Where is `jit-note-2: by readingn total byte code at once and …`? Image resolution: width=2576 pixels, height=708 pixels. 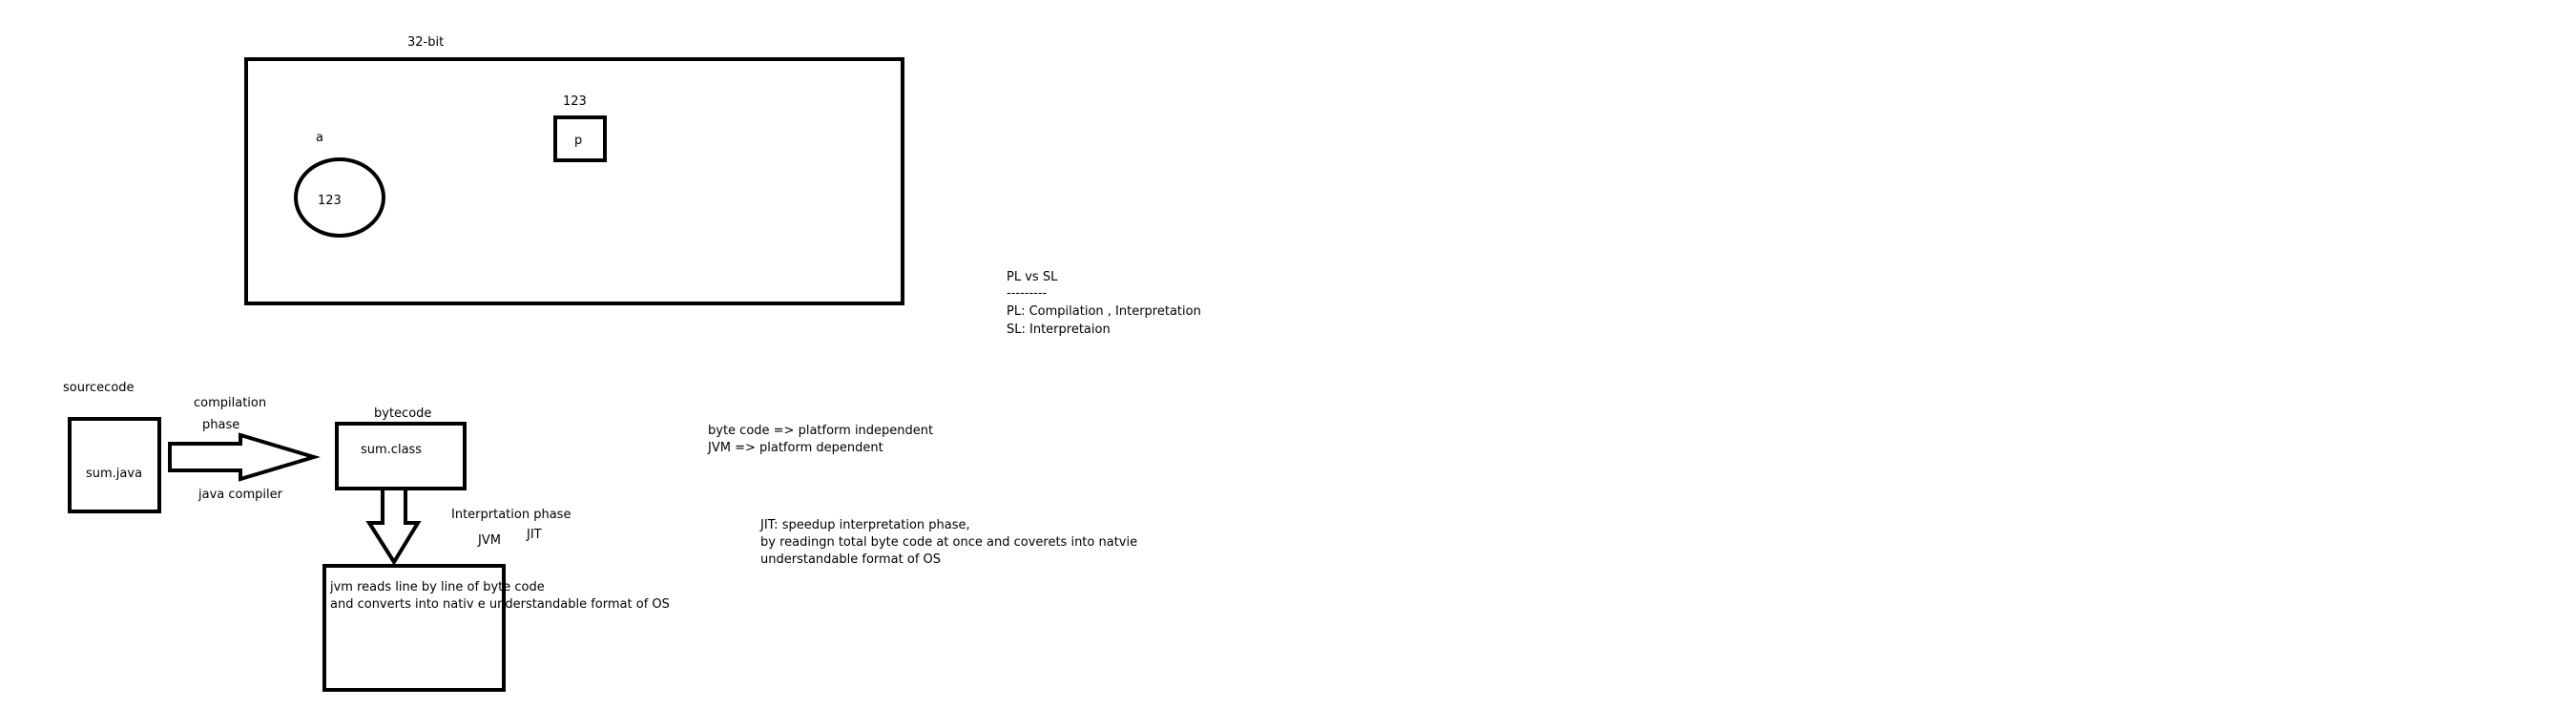
jit-note-2: by readingn total byte code at once and … is located at coordinates (949, 542).